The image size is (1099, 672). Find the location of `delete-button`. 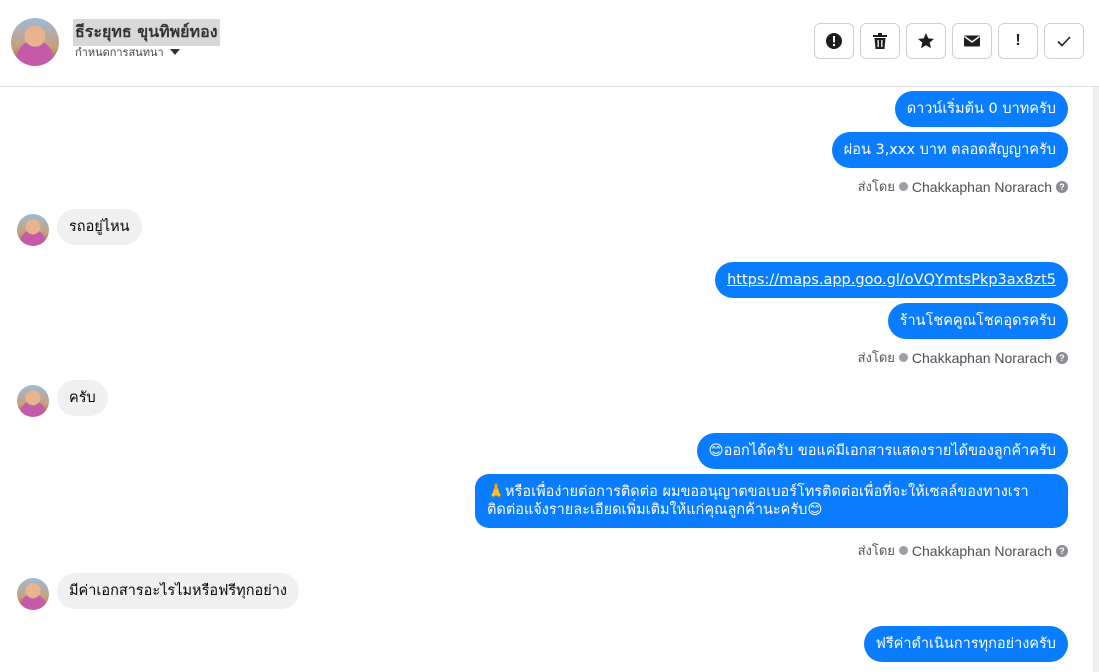

delete-button is located at coordinates (880, 41).